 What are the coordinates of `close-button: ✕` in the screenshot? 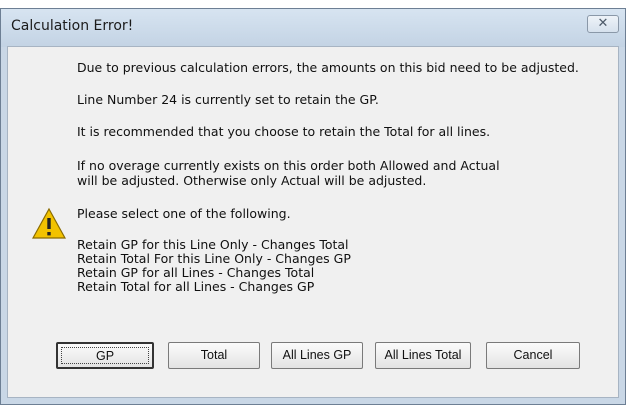 It's located at (603, 24).